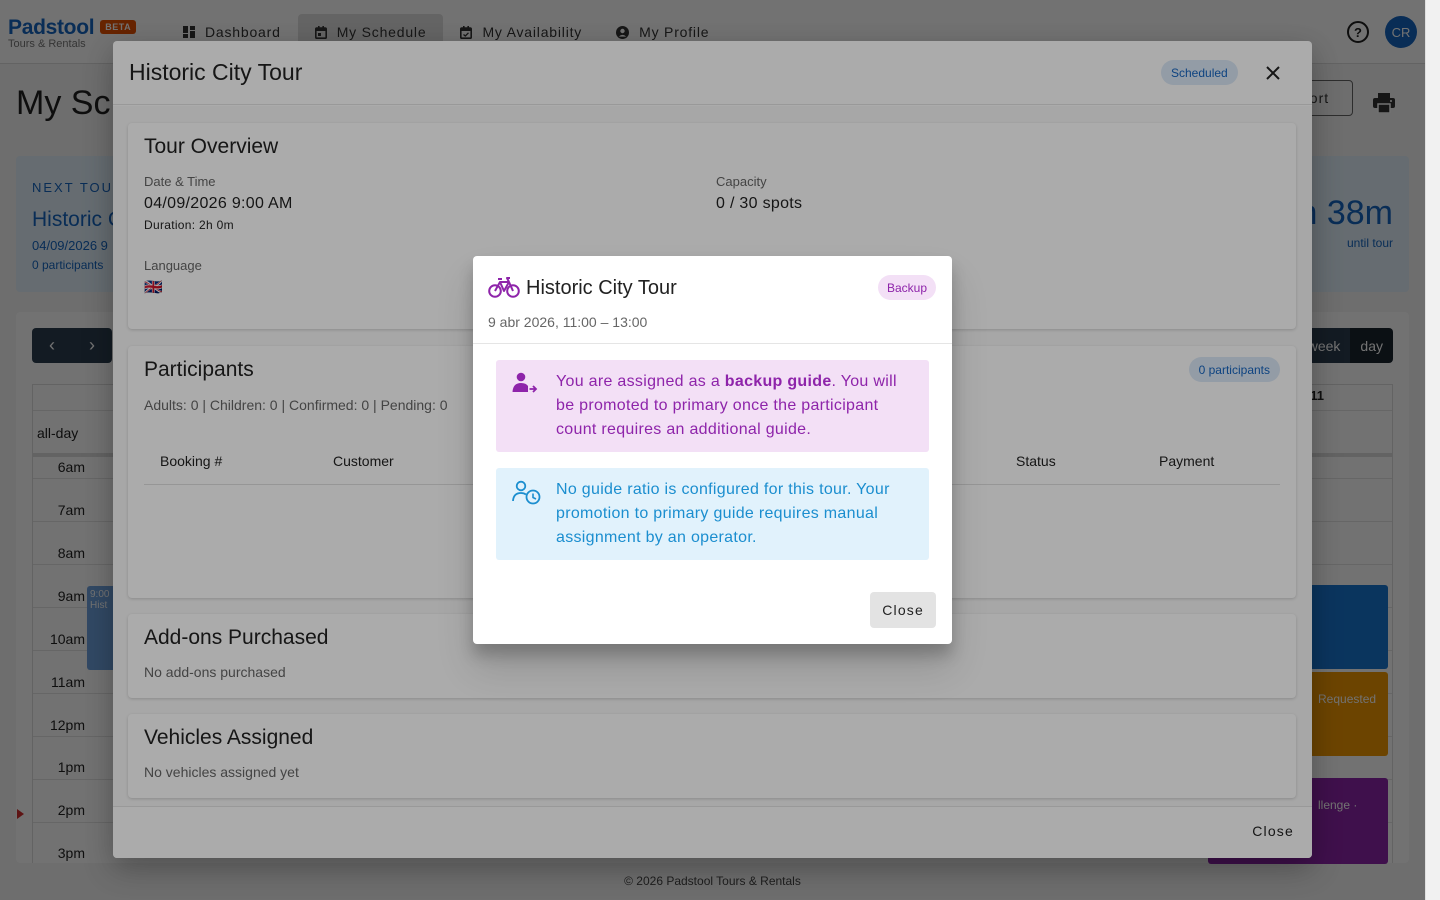  What do you see at coordinates (526, 514) in the screenshot?
I see `person-clock-icon` at bounding box center [526, 514].